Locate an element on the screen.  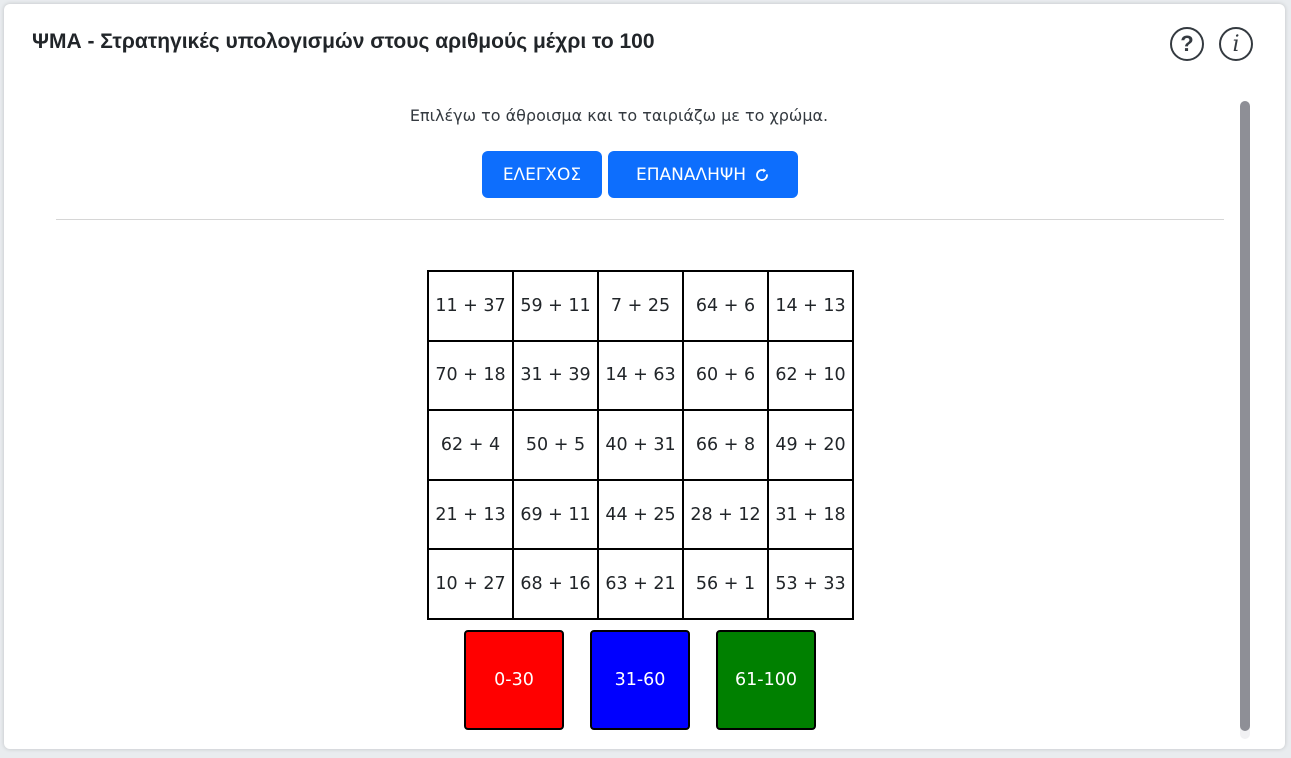
color-swatch-61-100: 61-100 is located at coordinates (766, 680).